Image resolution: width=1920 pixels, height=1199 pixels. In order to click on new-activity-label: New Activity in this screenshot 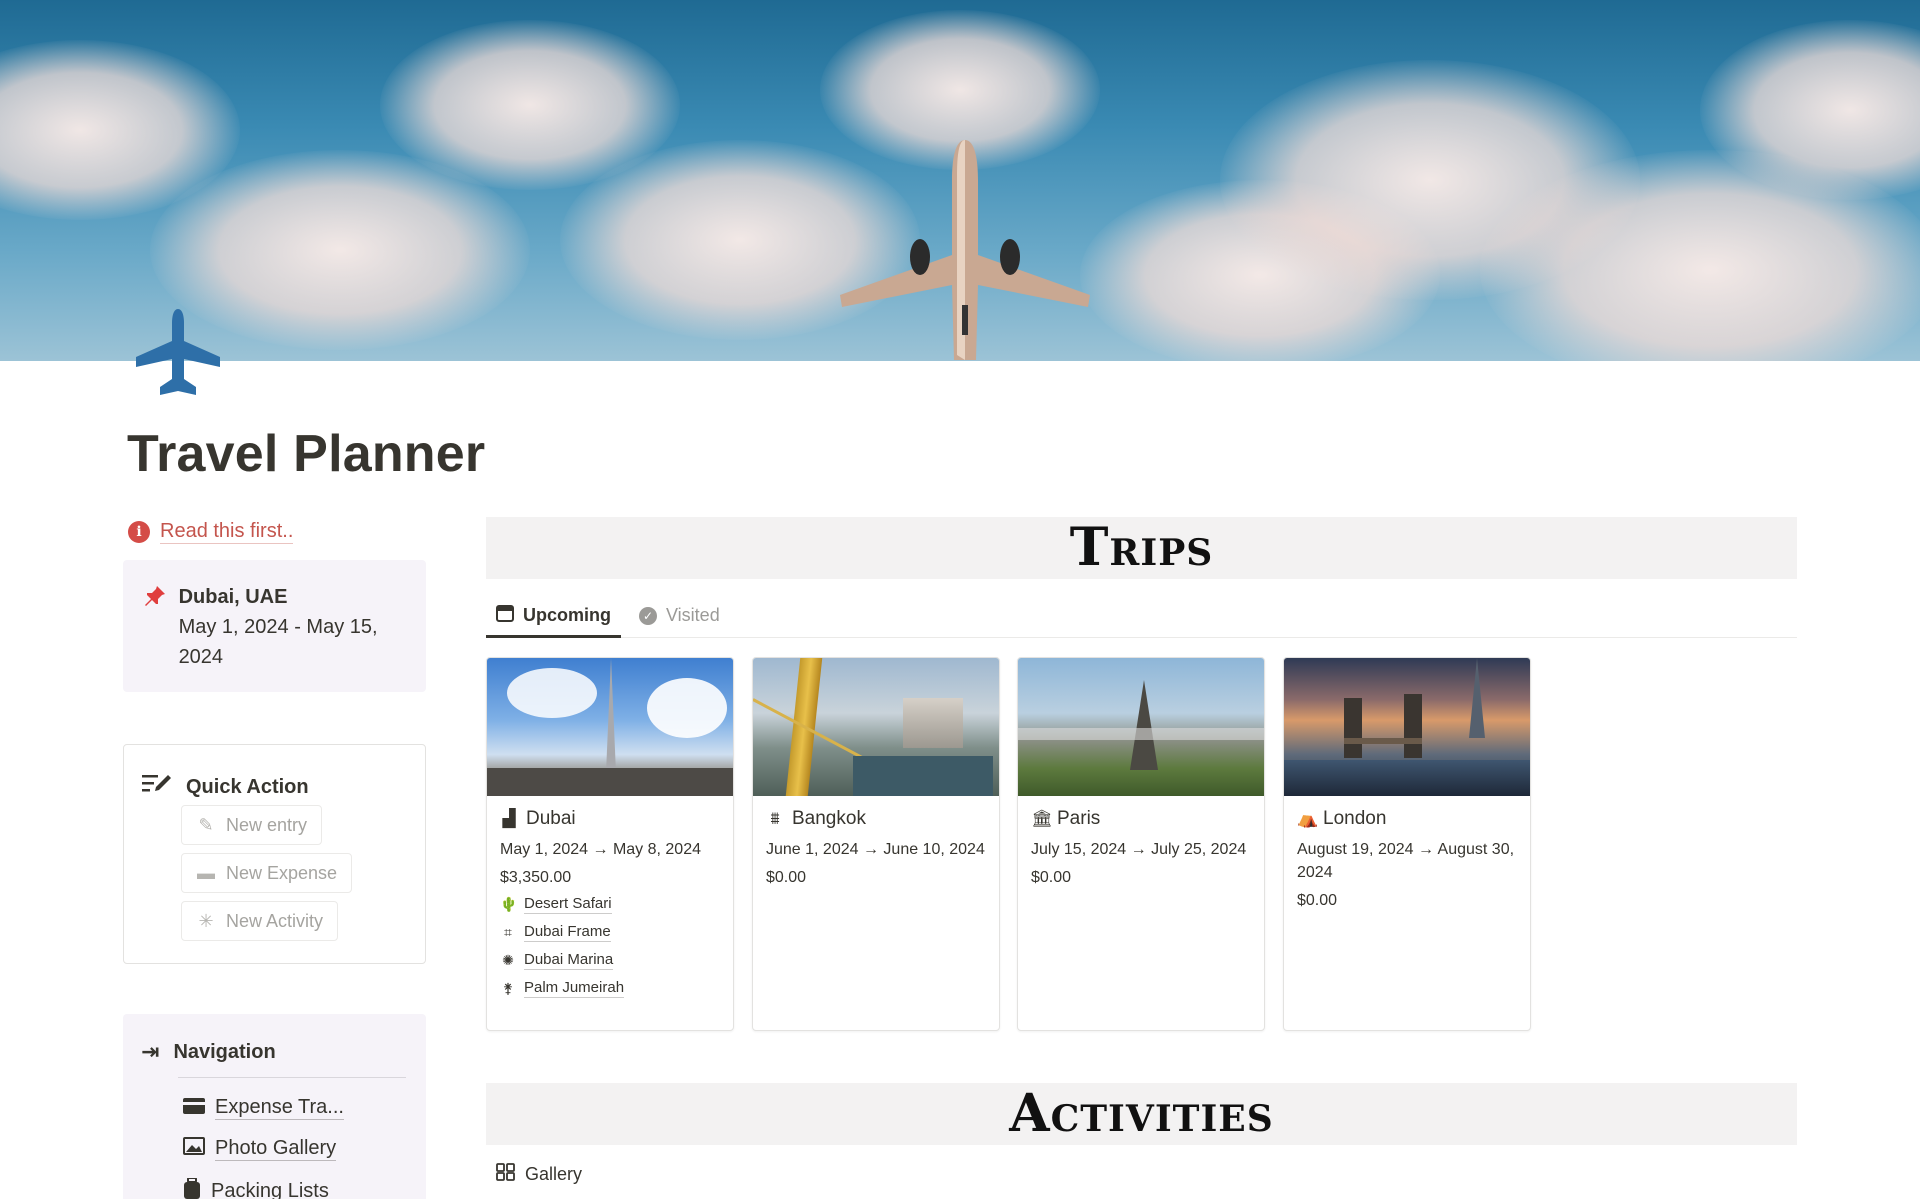, I will do `click(275, 920)`.